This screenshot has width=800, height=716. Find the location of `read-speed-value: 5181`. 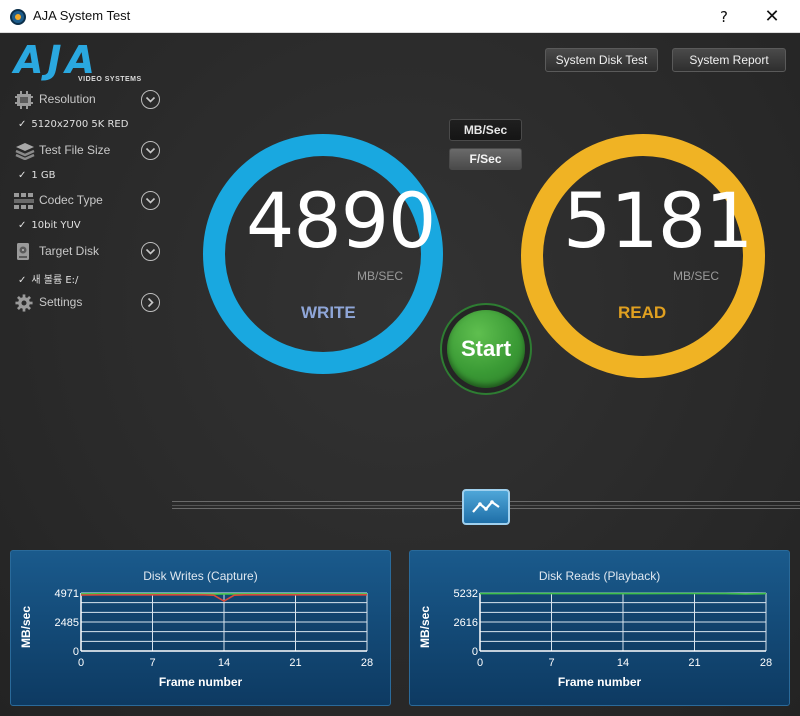

read-speed-value: 5181 is located at coordinates (658, 220).